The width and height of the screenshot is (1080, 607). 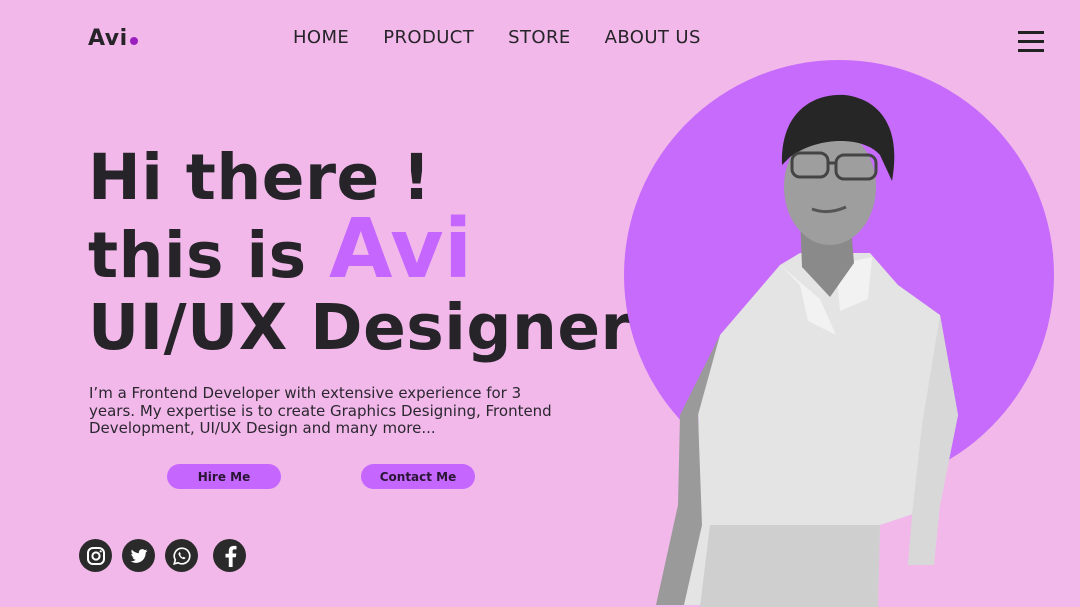 What do you see at coordinates (321, 37) in the screenshot?
I see `nav-home: HOME` at bounding box center [321, 37].